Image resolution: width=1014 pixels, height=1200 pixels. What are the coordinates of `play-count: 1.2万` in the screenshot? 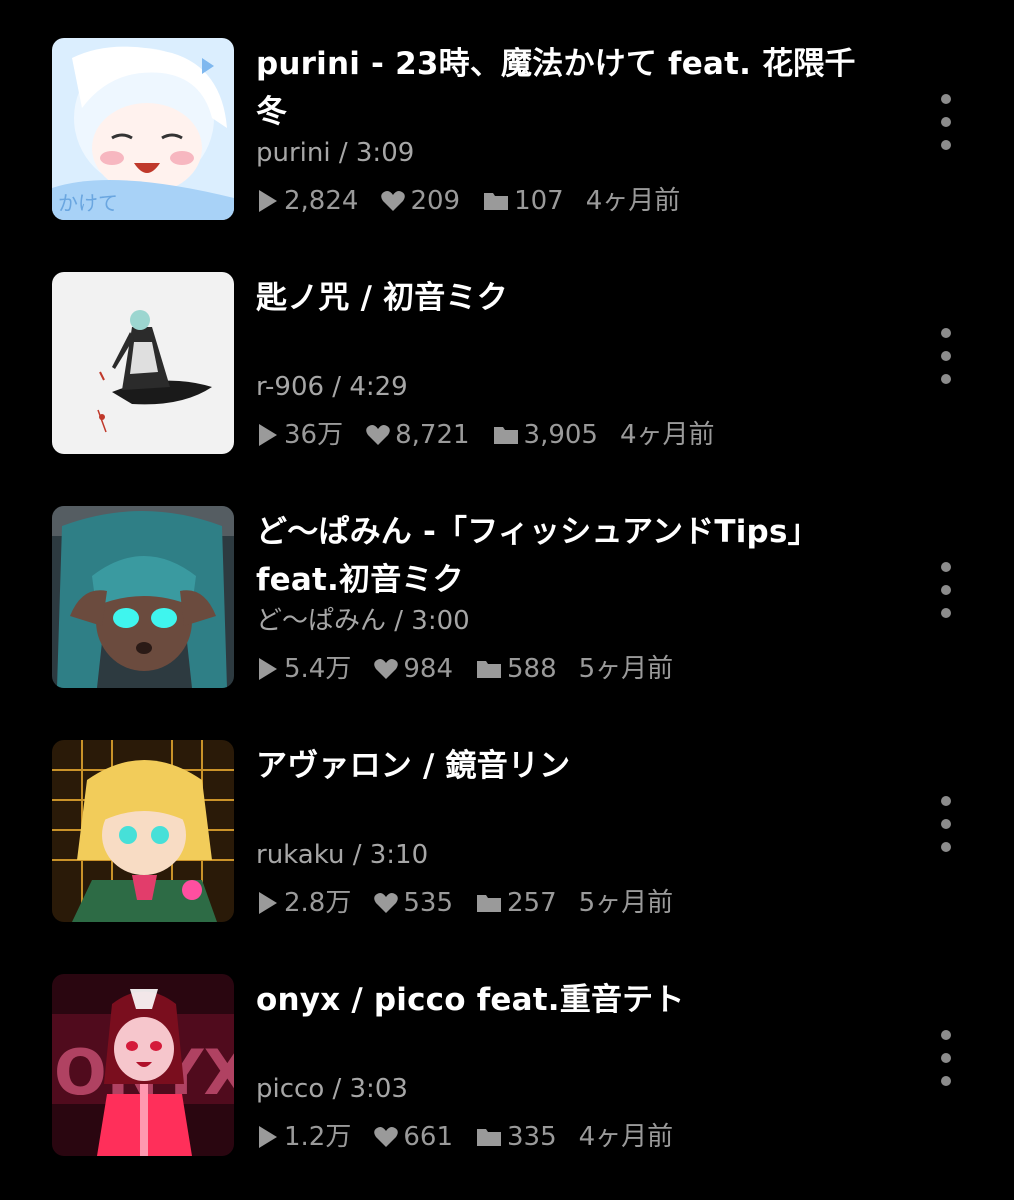 It's located at (303, 1137).